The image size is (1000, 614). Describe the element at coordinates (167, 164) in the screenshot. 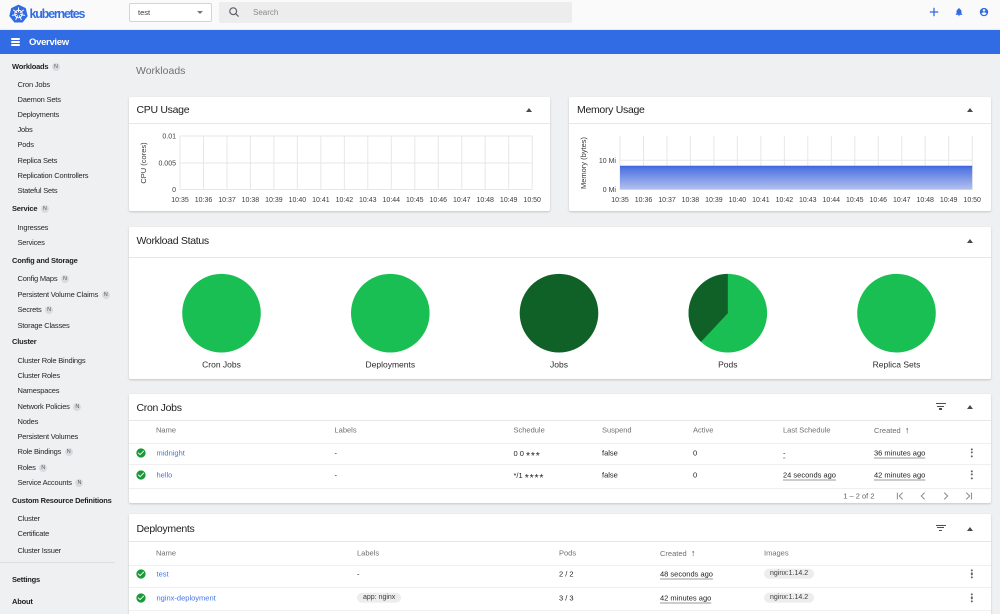

I see `svg-text: 0.005` at that location.